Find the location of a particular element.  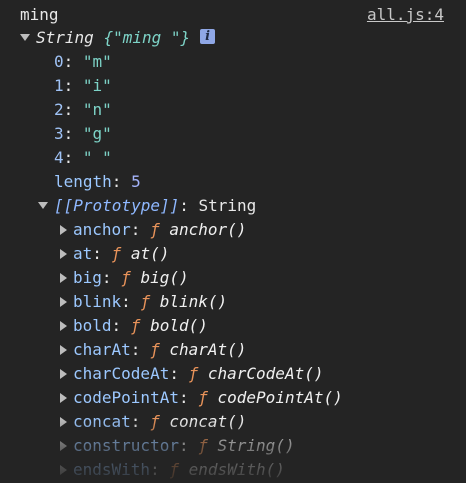

method-row: at: ƒ at() is located at coordinates (114, 254).